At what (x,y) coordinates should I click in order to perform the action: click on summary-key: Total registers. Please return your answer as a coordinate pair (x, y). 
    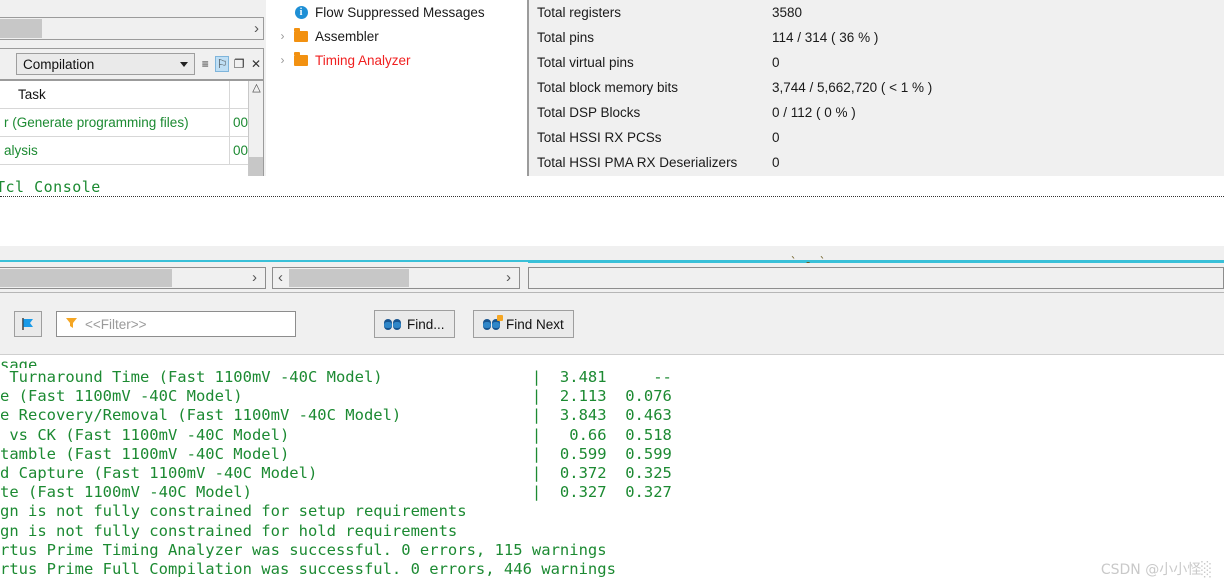
    Looking at the image, I should click on (579, 12).